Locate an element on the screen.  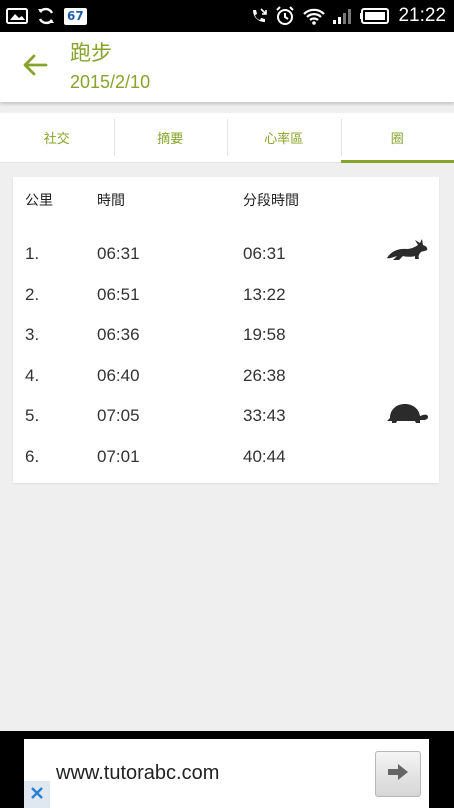
lap-time: 06:36 is located at coordinates (118, 334).